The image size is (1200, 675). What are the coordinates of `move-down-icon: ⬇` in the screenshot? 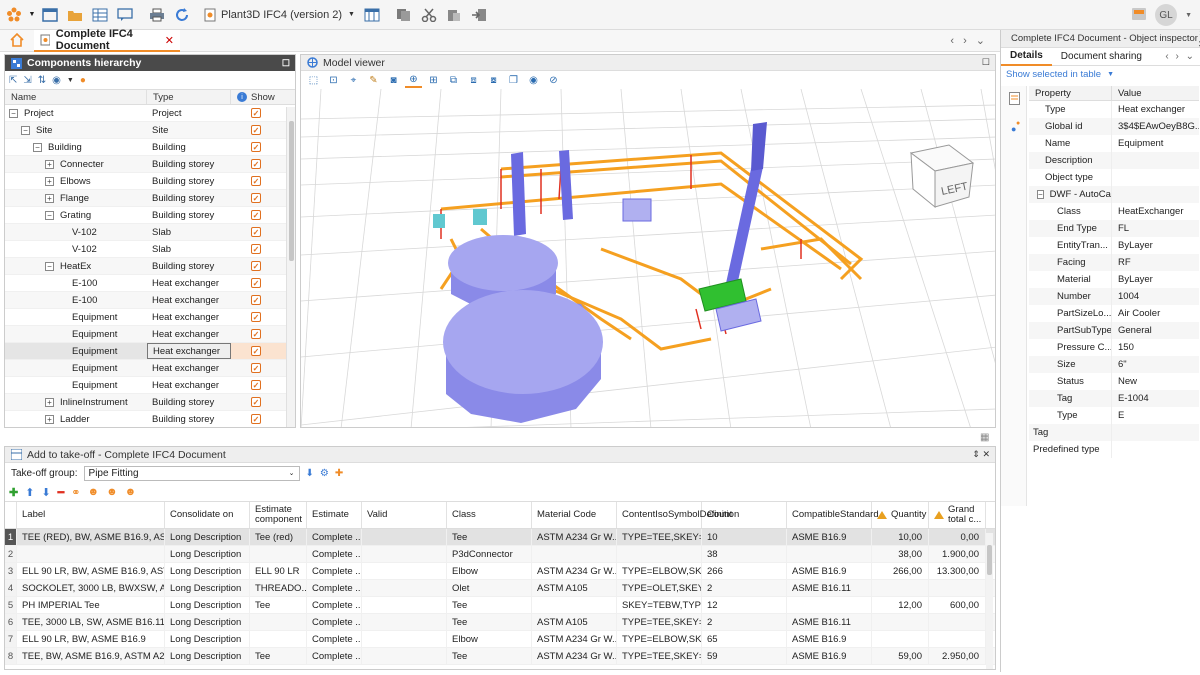 It's located at (45, 492).